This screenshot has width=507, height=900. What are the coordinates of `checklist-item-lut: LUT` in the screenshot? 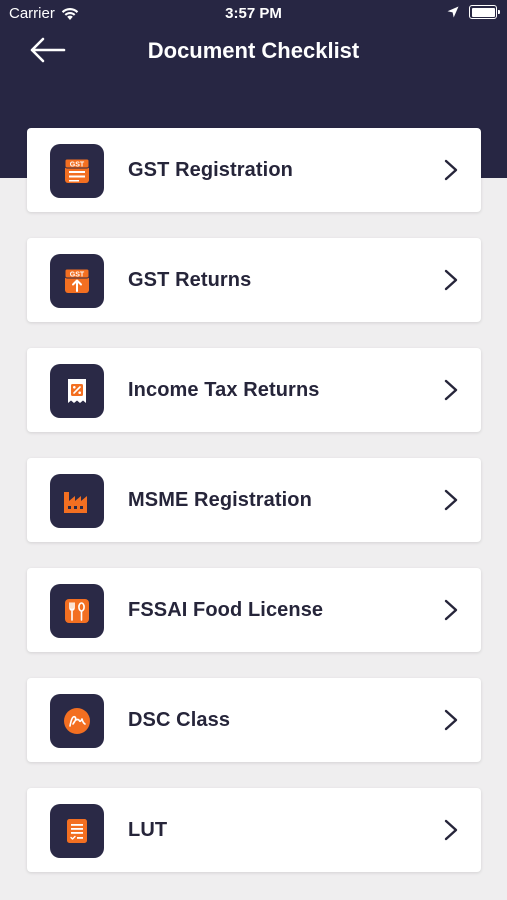 It's located at (254, 830).